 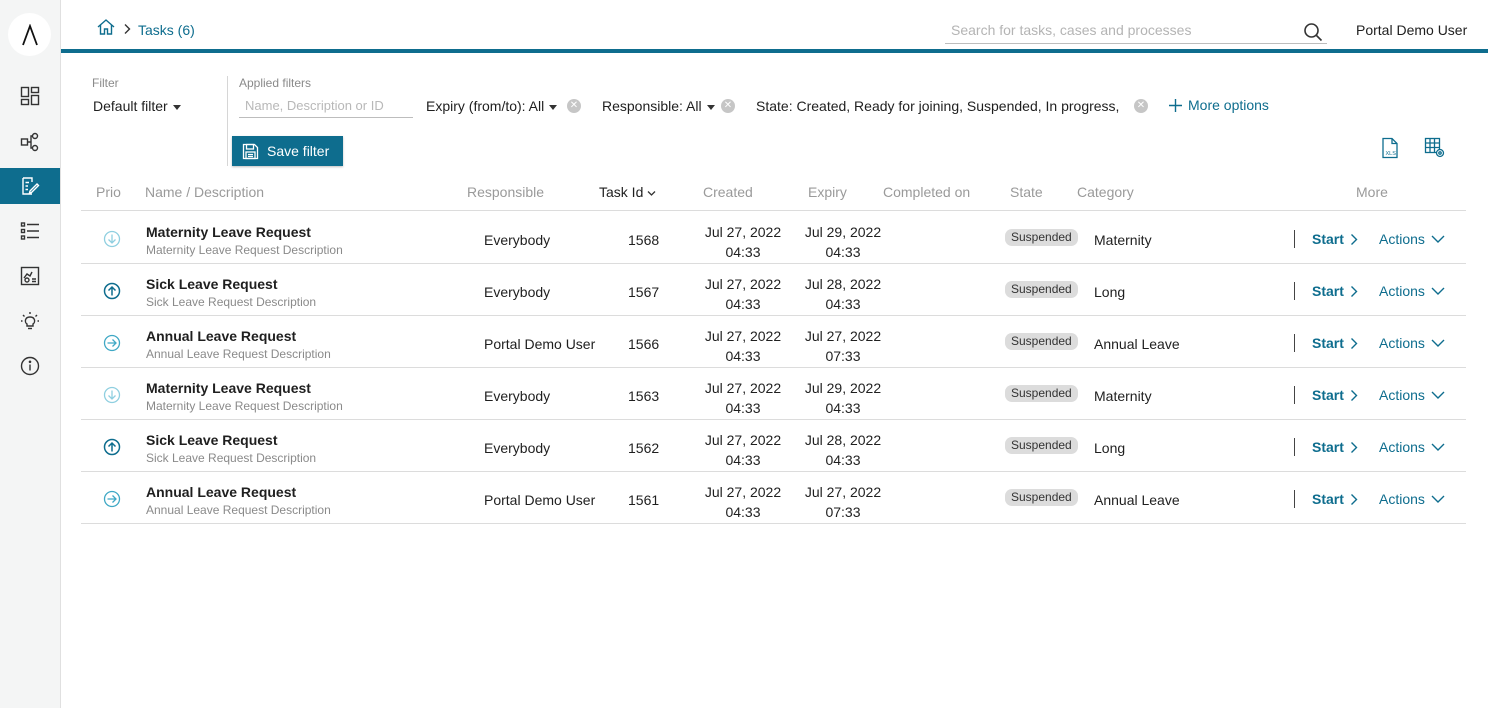 What do you see at coordinates (166, 30) in the screenshot?
I see `breadcrumb-tasks: Tasks (6)` at bounding box center [166, 30].